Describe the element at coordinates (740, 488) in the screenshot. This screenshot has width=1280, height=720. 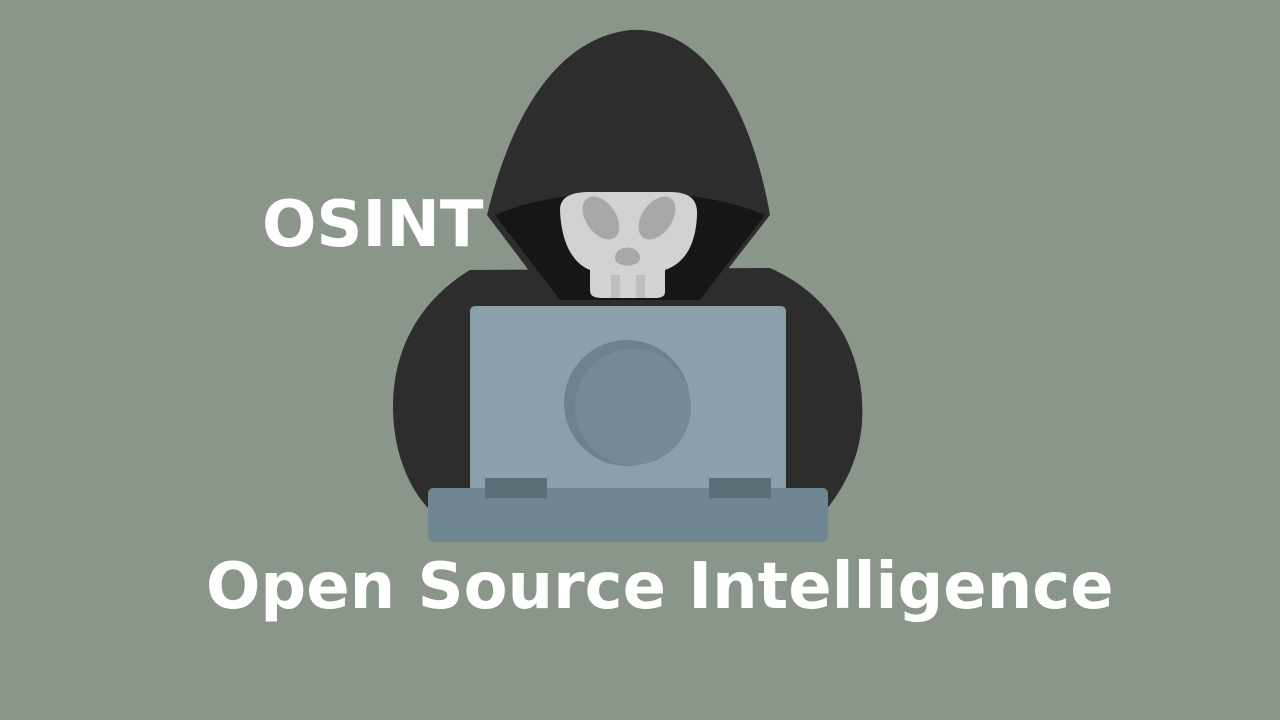
I see `laptop-hinge-right` at that location.